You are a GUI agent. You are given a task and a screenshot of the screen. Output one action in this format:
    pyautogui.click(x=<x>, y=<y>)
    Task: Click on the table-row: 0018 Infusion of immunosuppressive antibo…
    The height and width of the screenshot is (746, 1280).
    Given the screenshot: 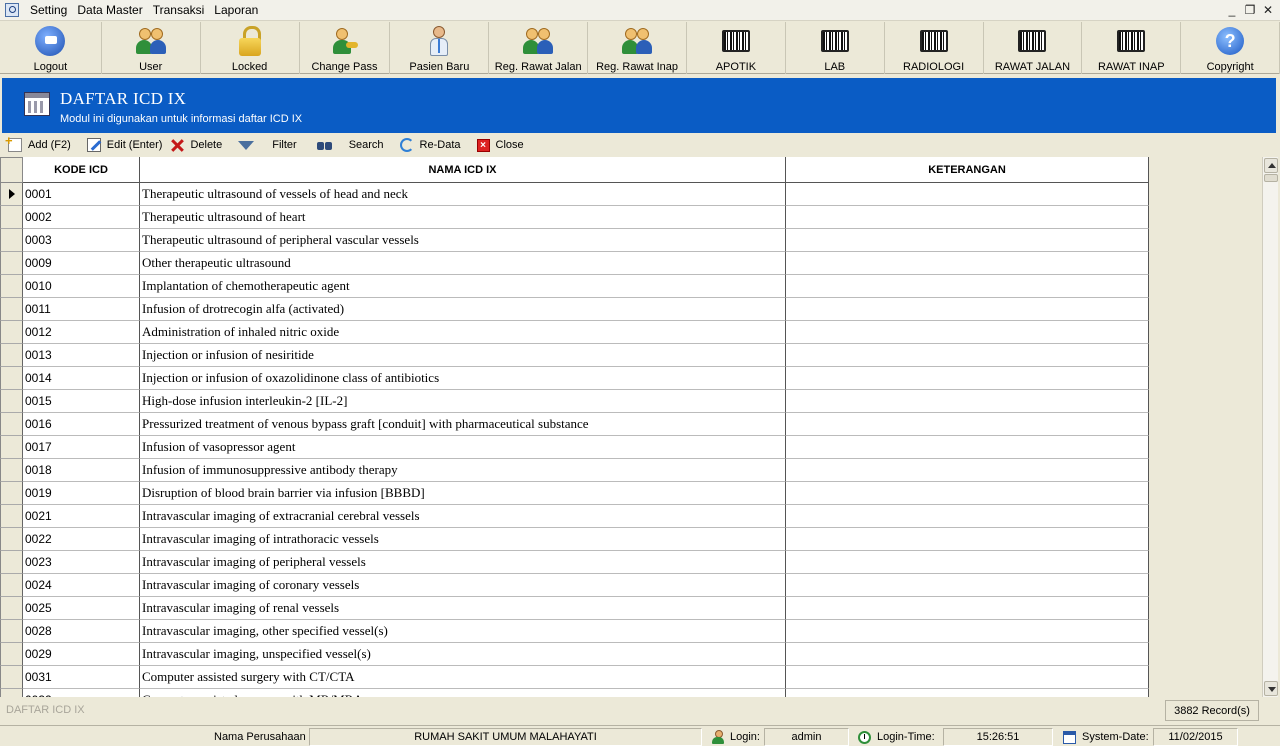 What is the action you would take?
    pyautogui.click(x=574, y=470)
    